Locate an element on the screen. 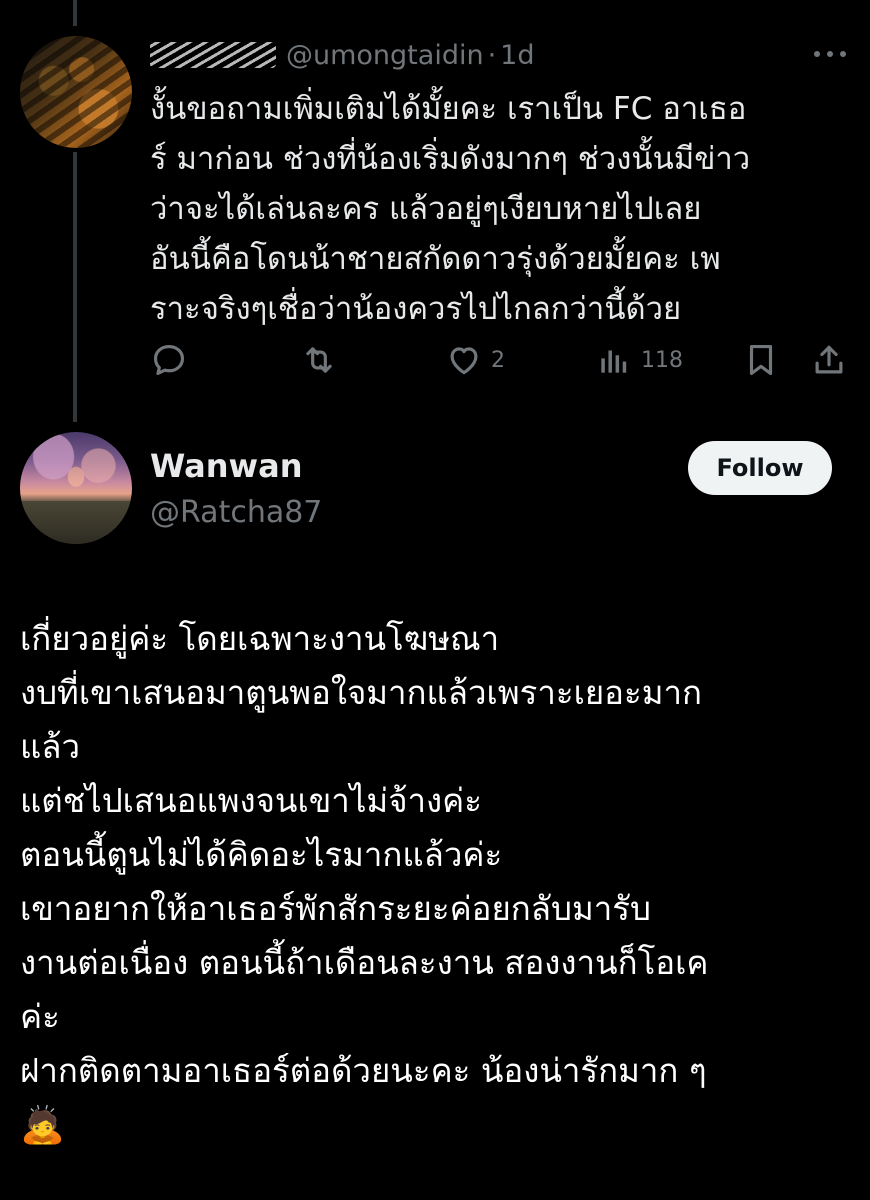 Image resolution: width=870 pixels, height=1200 pixels. thread-connector-top is located at coordinates (75, 13).